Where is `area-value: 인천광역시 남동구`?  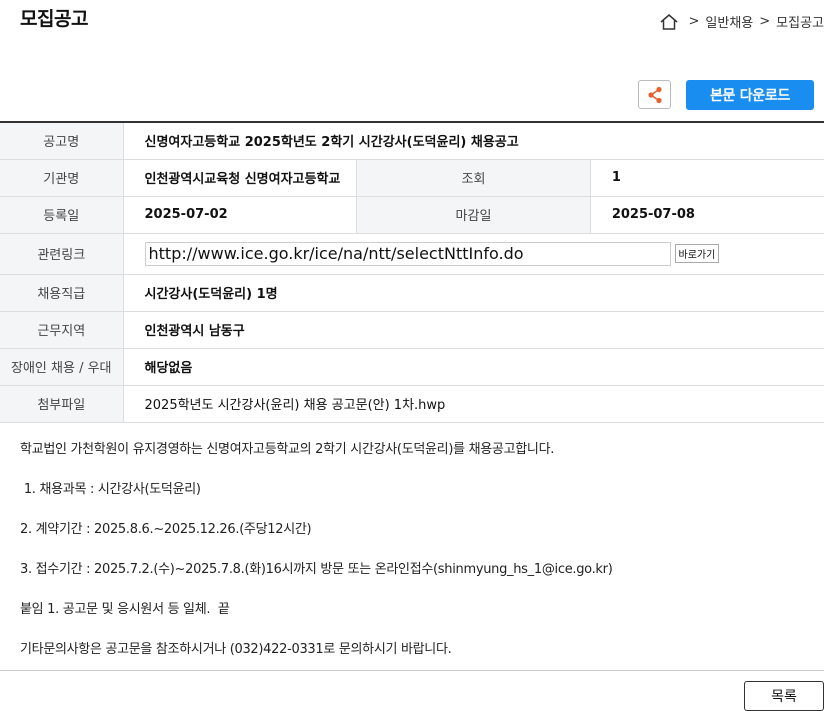 area-value: 인천광역시 남동구 is located at coordinates (473, 330).